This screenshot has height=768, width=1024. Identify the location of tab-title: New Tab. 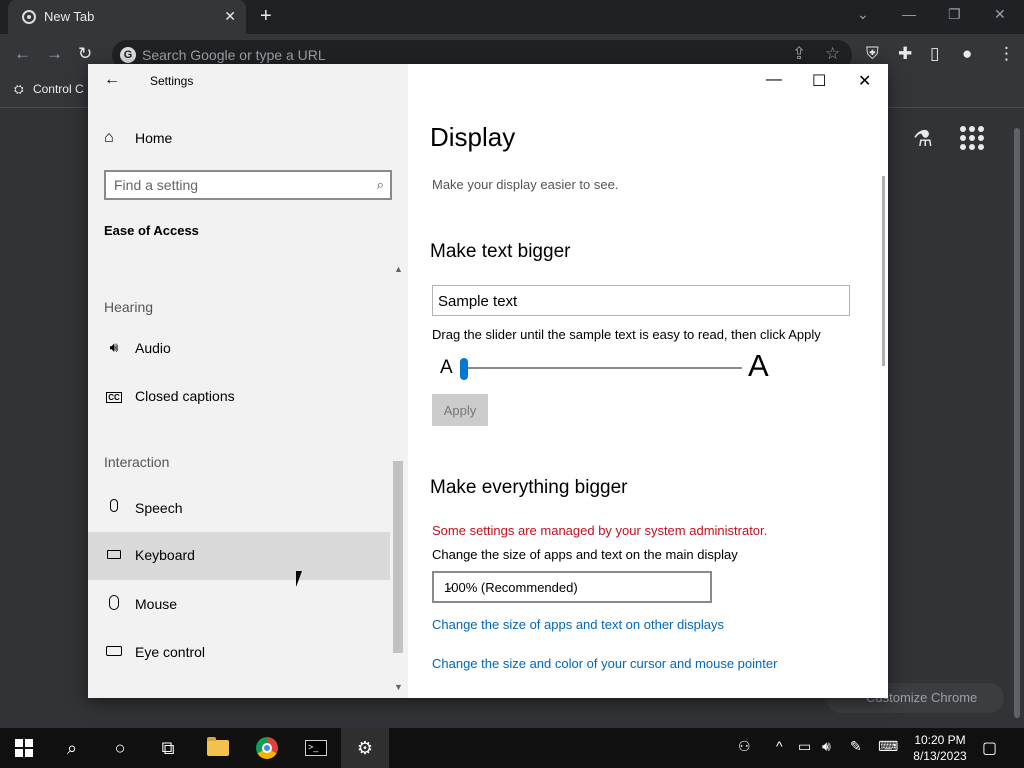
(69, 16).